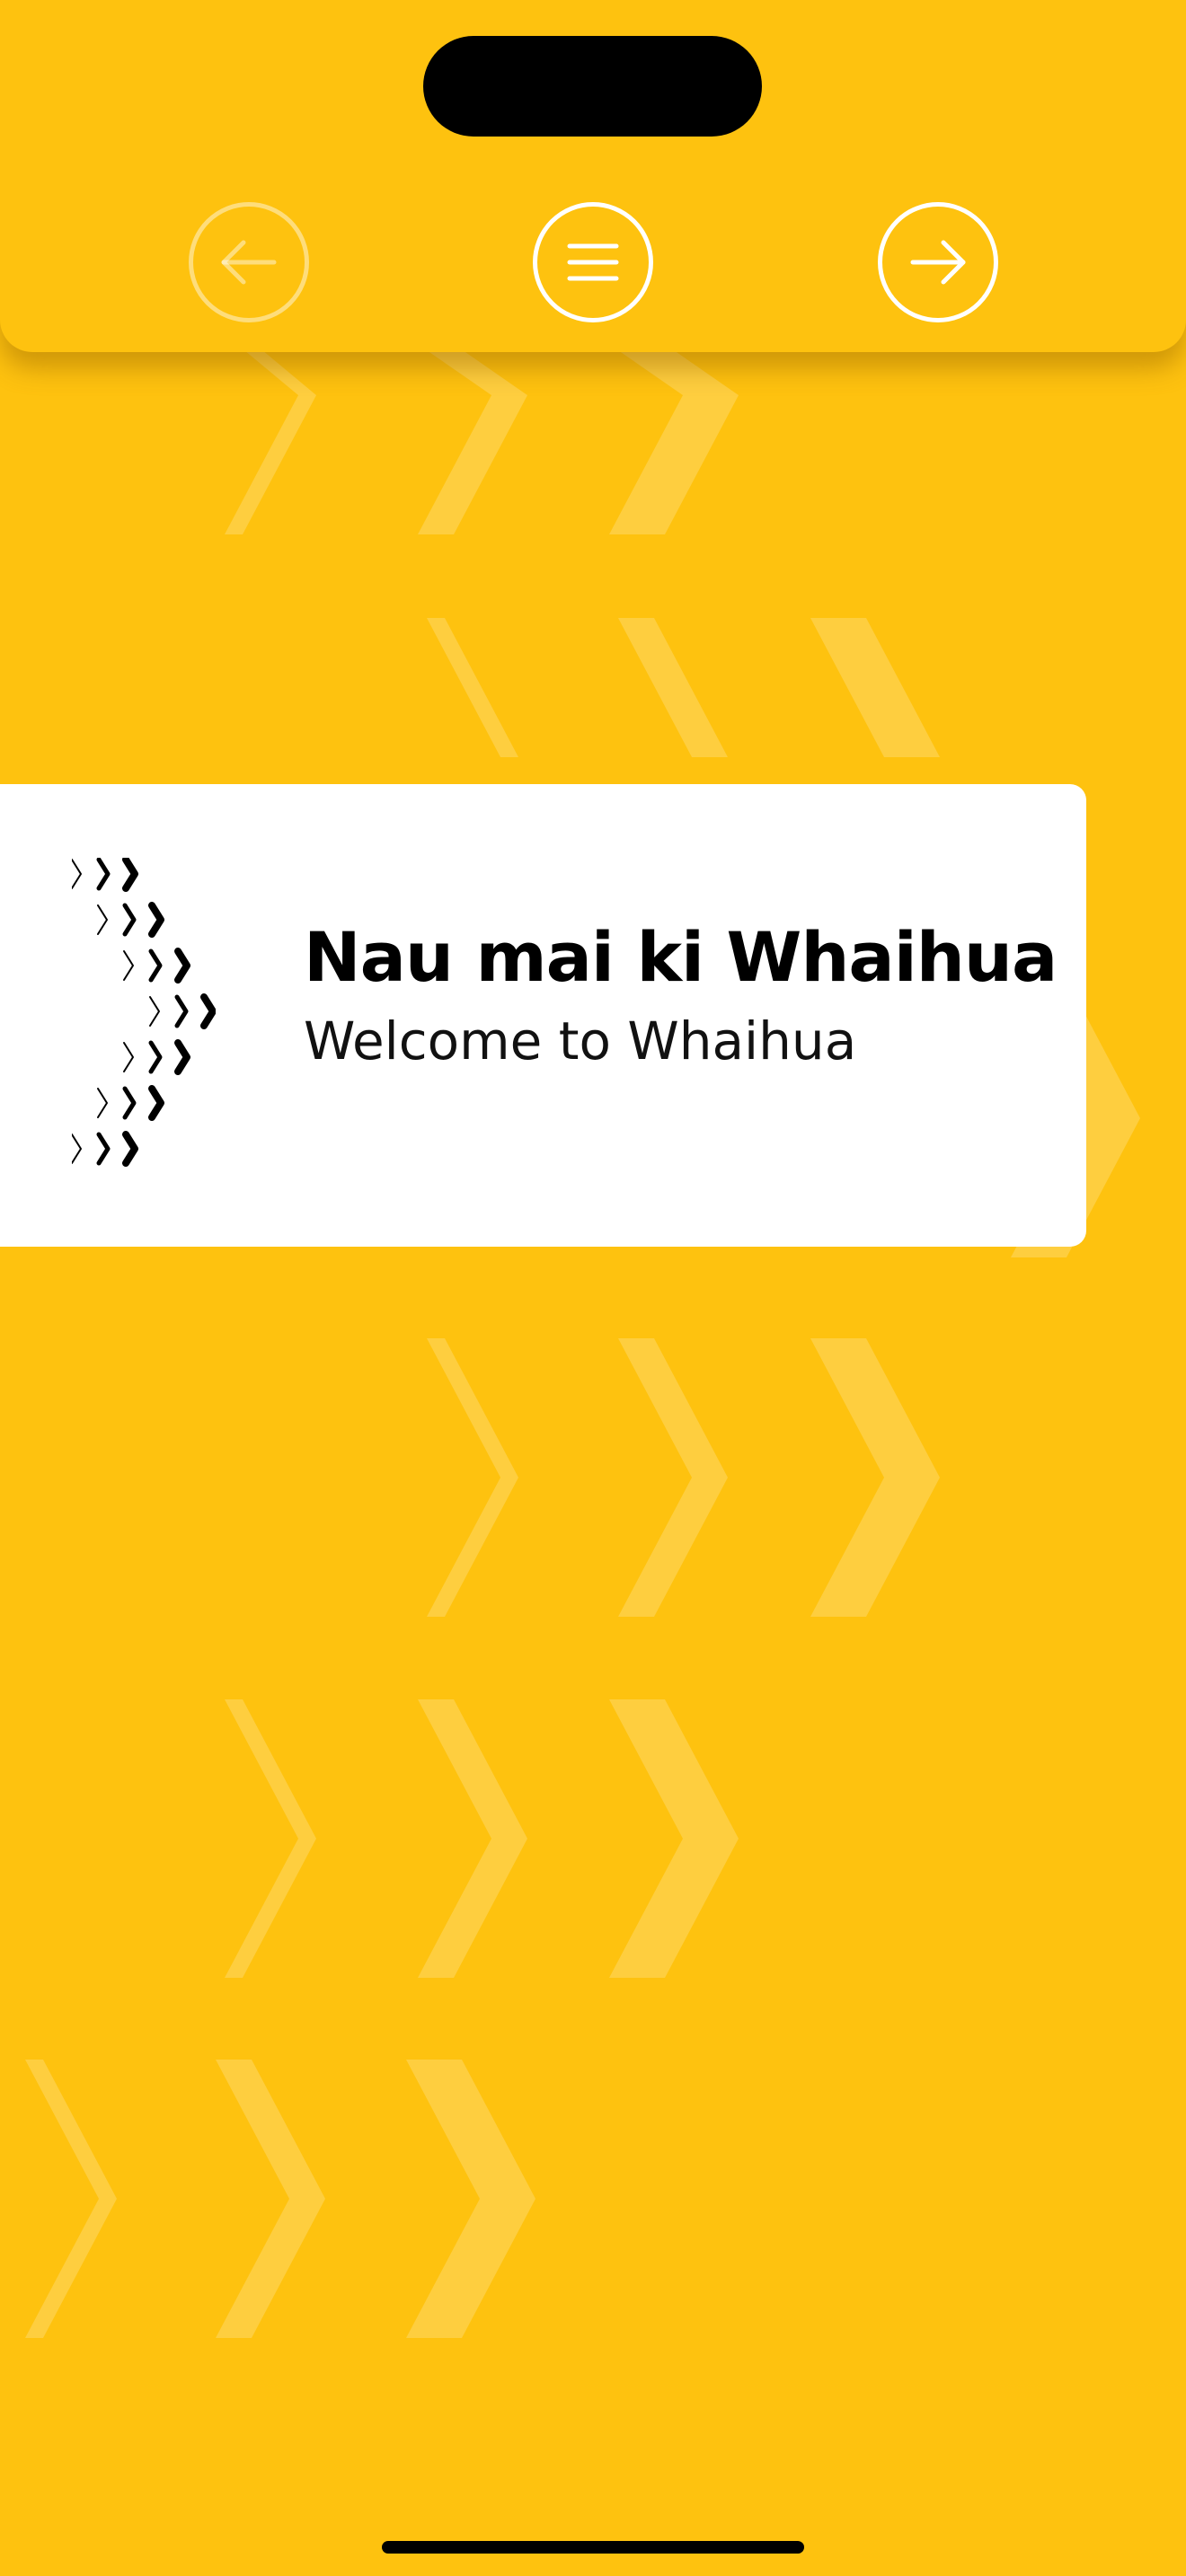  Describe the element at coordinates (592, 86) in the screenshot. I see `dynamic-island` at that location.